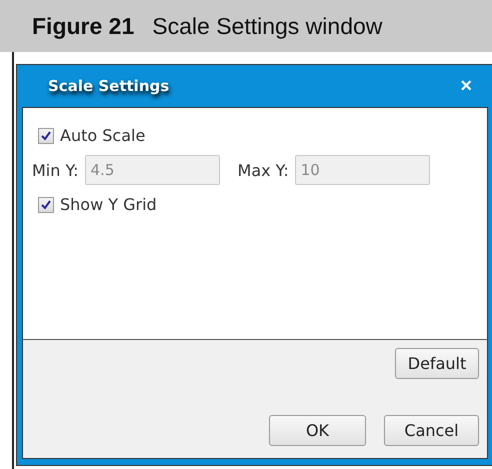  Describe the element at coordinates (108, 204) in the screenshot. I see `checkbox-label: Show Y Grid` at that location.